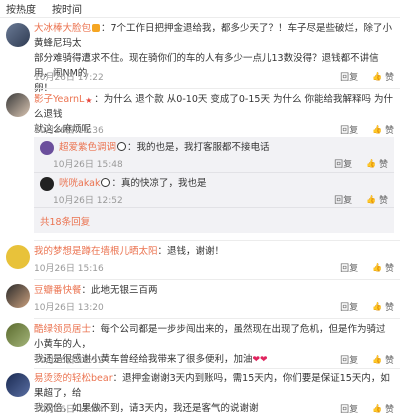  I want to click on commenter-name: 酷绿领员居士, so click(62, 329).